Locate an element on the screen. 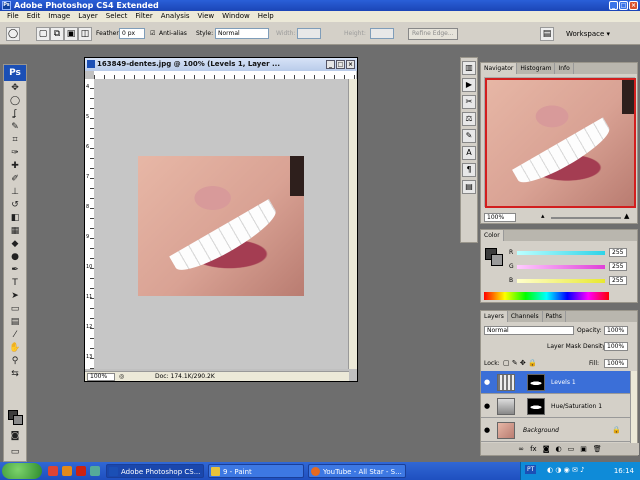  minimize-icon: _ is located at coordinates (613, 5).